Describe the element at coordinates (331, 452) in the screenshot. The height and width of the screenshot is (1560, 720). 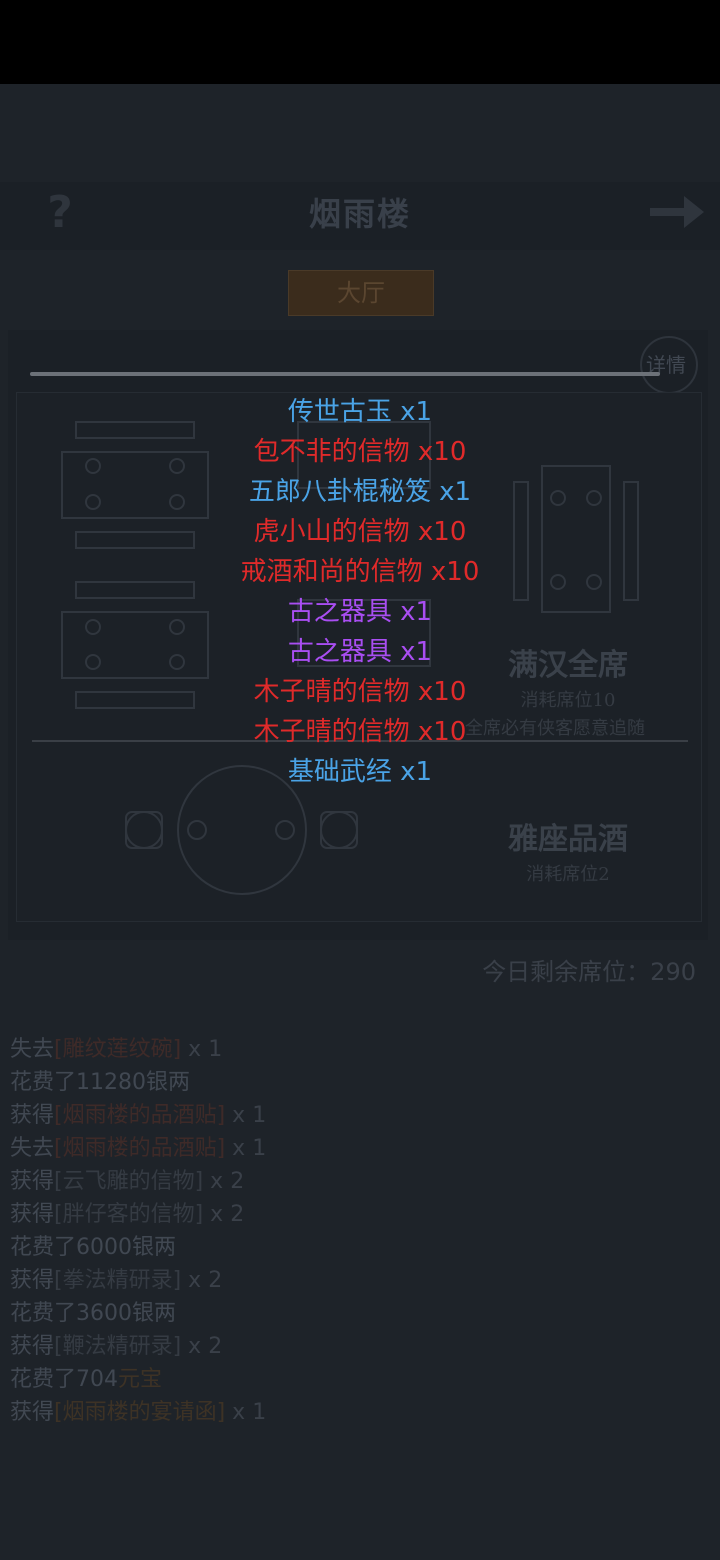
I see `reward-name: 包不非的信物` at that location.